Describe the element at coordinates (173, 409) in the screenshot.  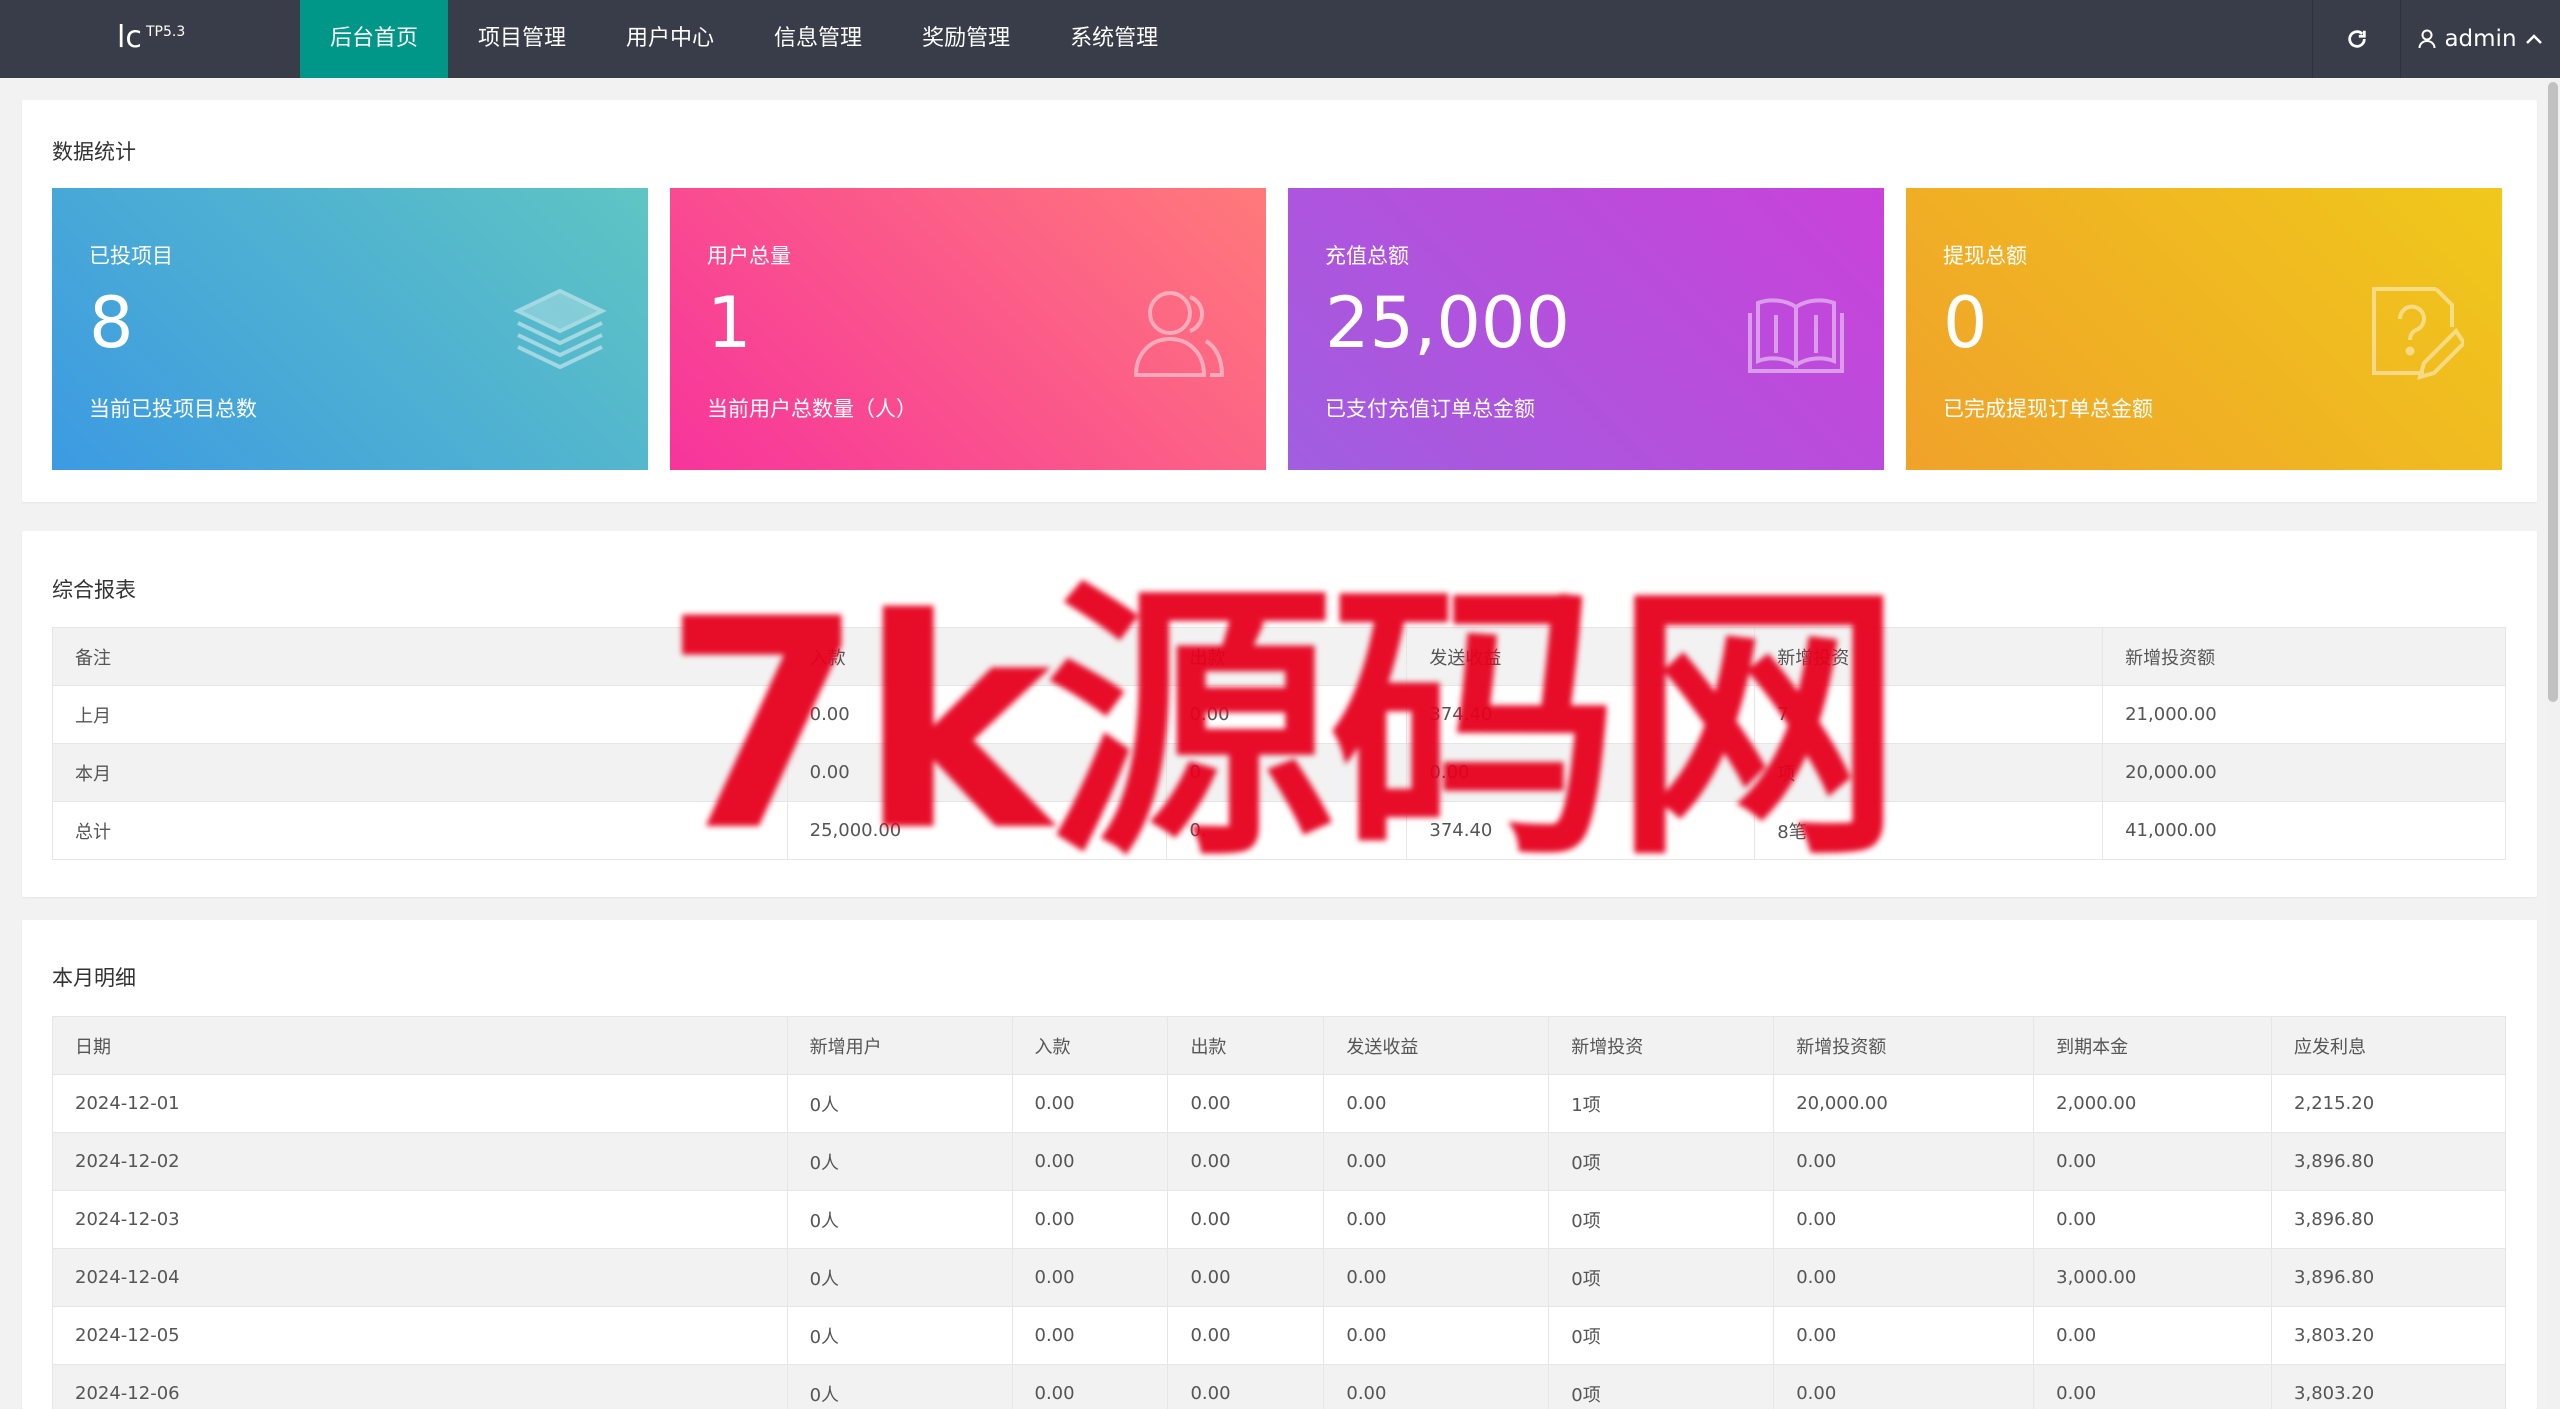
I see `stat-desc: 当前已投项目总数` at that location.